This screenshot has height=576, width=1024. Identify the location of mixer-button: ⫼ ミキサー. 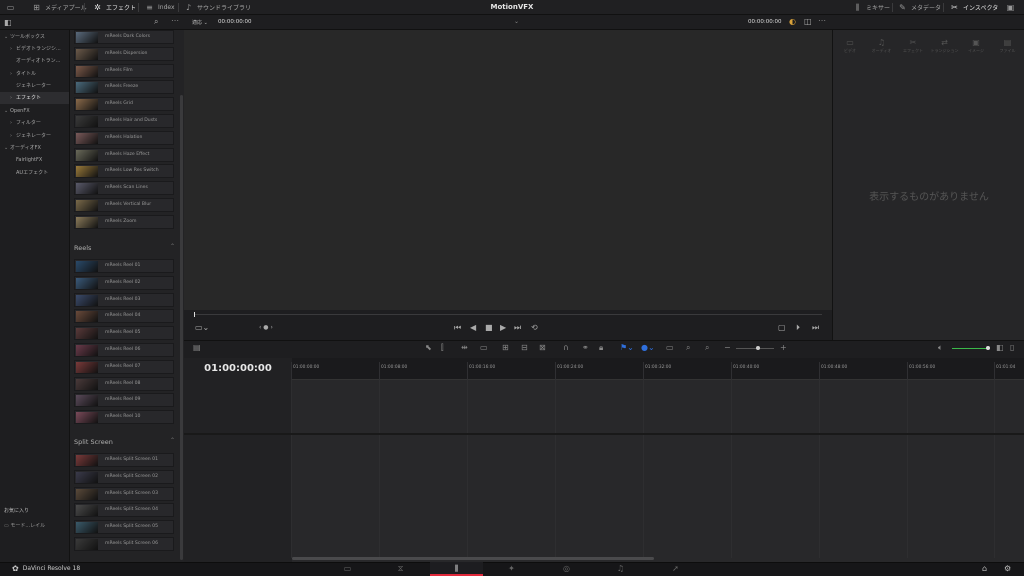
(871, 7).